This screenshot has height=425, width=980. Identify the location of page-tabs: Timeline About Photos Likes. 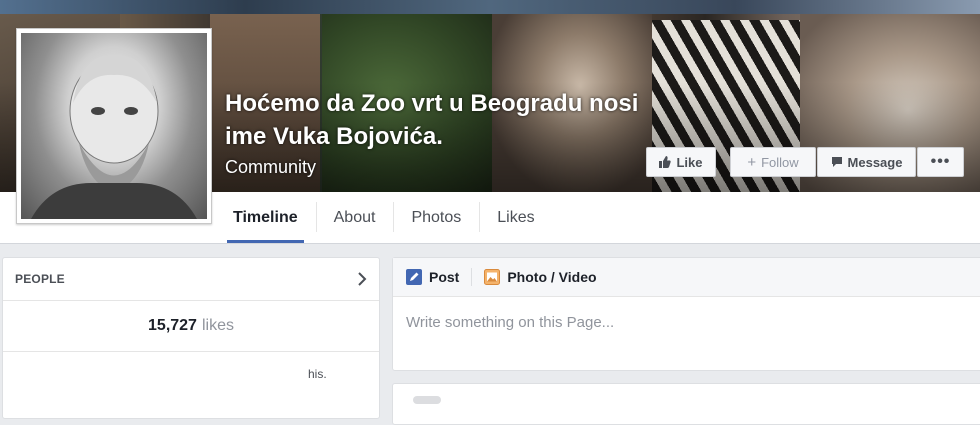
(384, 217).